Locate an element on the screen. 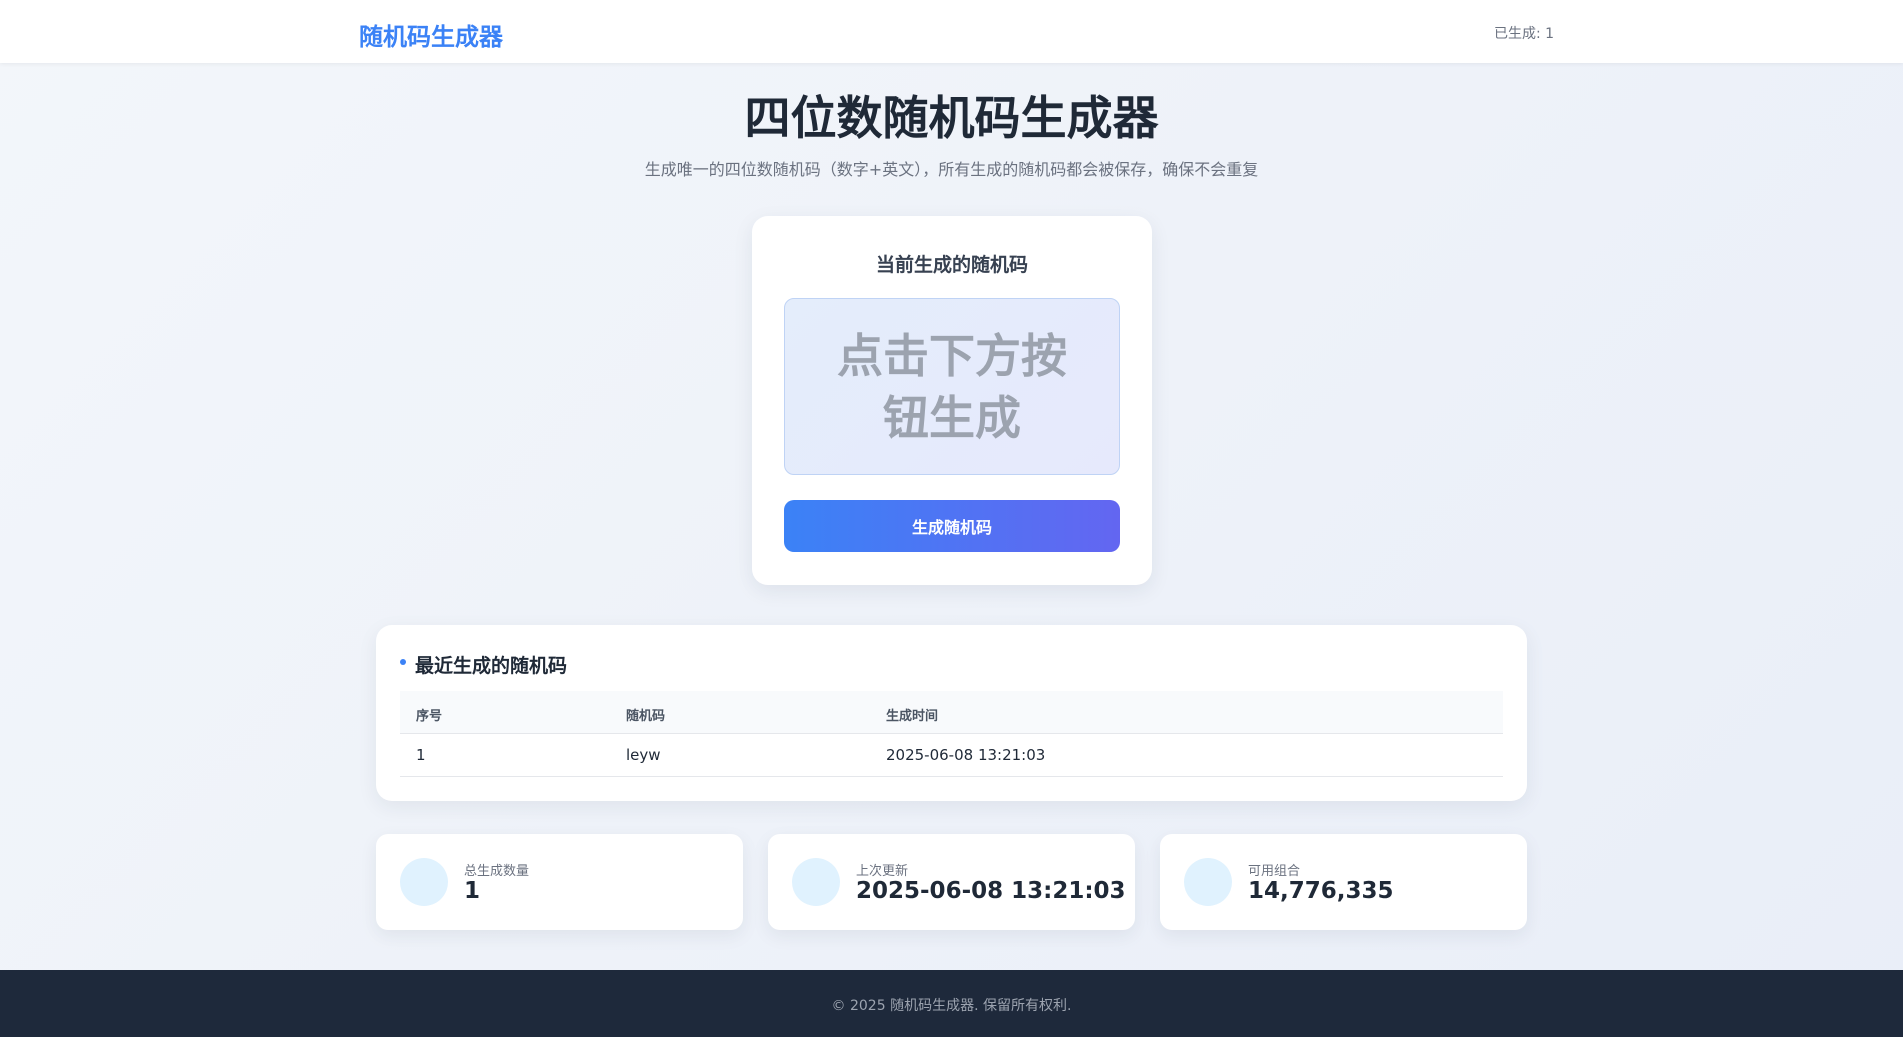 This screenshot has height=1037, width=1903. stat-clock-icon is located at coordinates (816, 882).